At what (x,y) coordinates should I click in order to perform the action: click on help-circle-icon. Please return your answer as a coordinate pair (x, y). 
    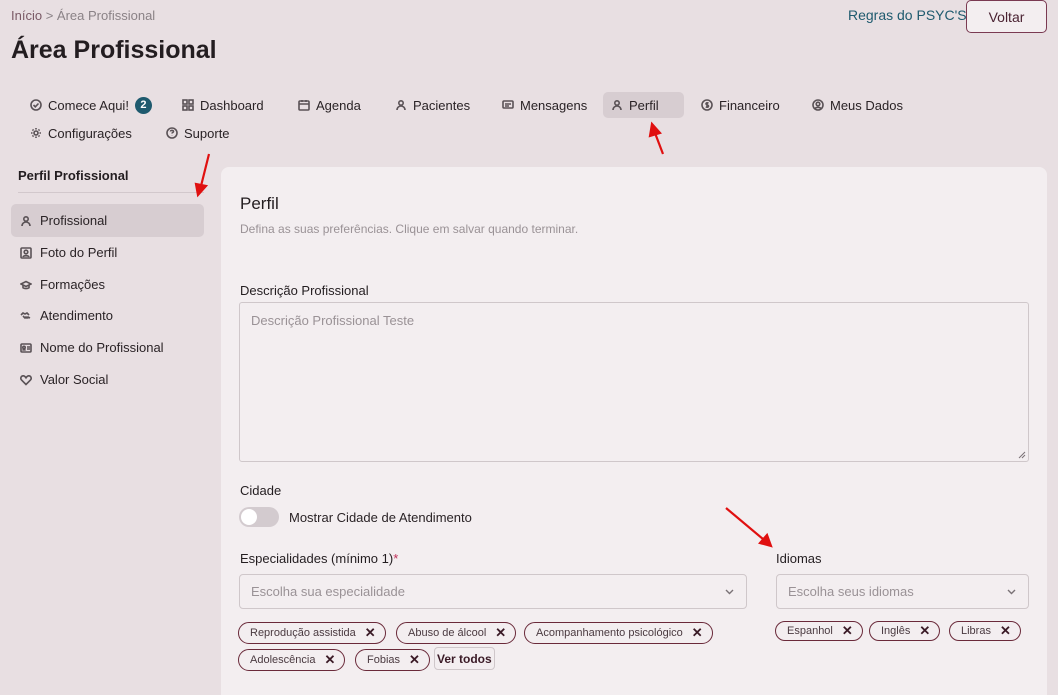
    Looking at the image, I should click on (172, 133).